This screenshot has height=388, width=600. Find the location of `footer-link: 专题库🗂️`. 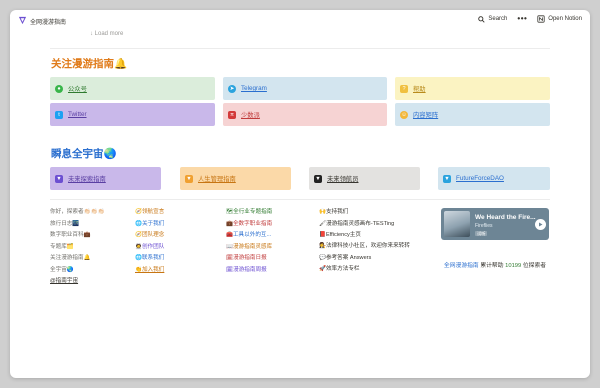

footer-link: 专题库🗂️ is located at coordinates (77, 248).